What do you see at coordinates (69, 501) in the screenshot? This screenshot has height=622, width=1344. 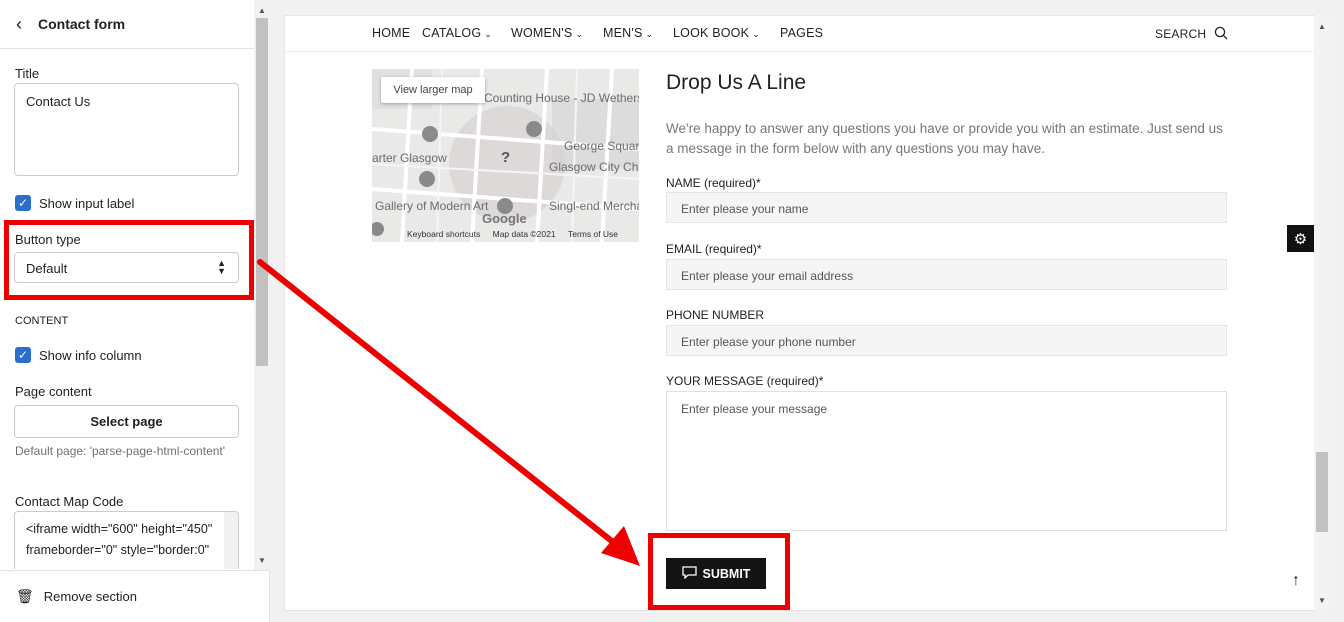 I see `map-code-label: Contact Map Code` at bounding box center [69, 501].